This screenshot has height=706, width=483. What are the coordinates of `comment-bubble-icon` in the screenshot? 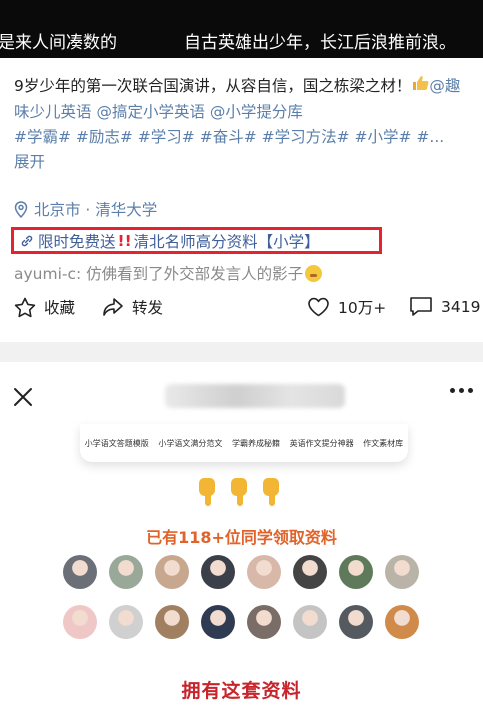 It's located at (421, 306).